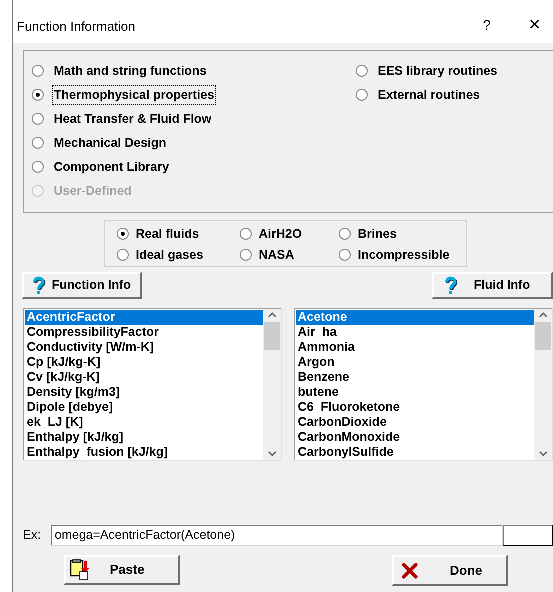 This screenshot has height=592, width=553. Describe the element at coordinates (130, 71) in the screenshot. I see `option-label: Math and string functions` at that location.